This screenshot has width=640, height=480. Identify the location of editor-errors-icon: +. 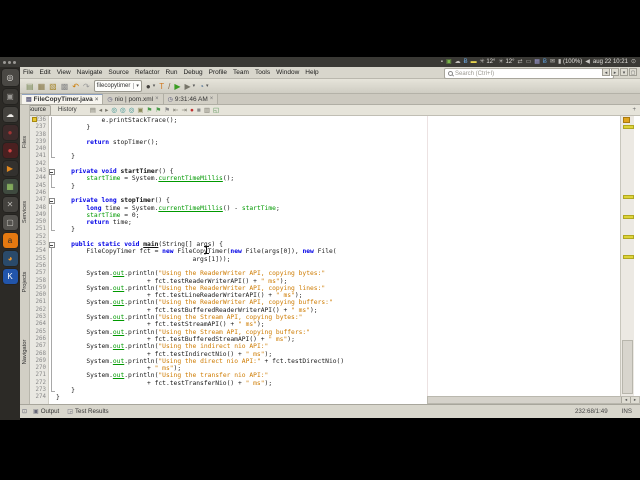
(634, 110).